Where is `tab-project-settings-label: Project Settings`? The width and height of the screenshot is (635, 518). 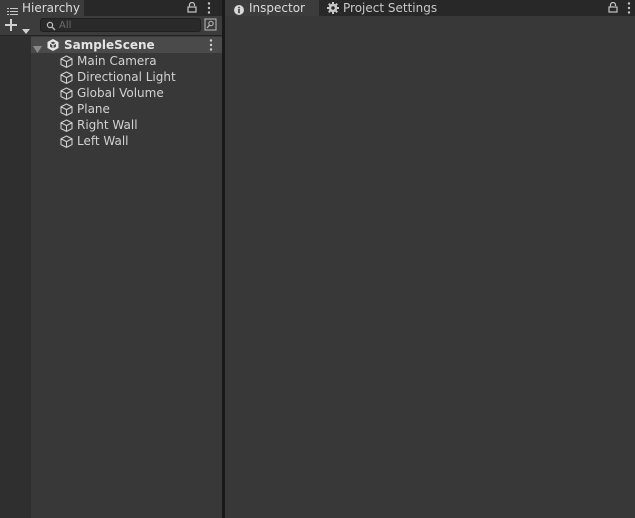
tab-project-settings-label: Project Settings is located at coordinates (390, 8).